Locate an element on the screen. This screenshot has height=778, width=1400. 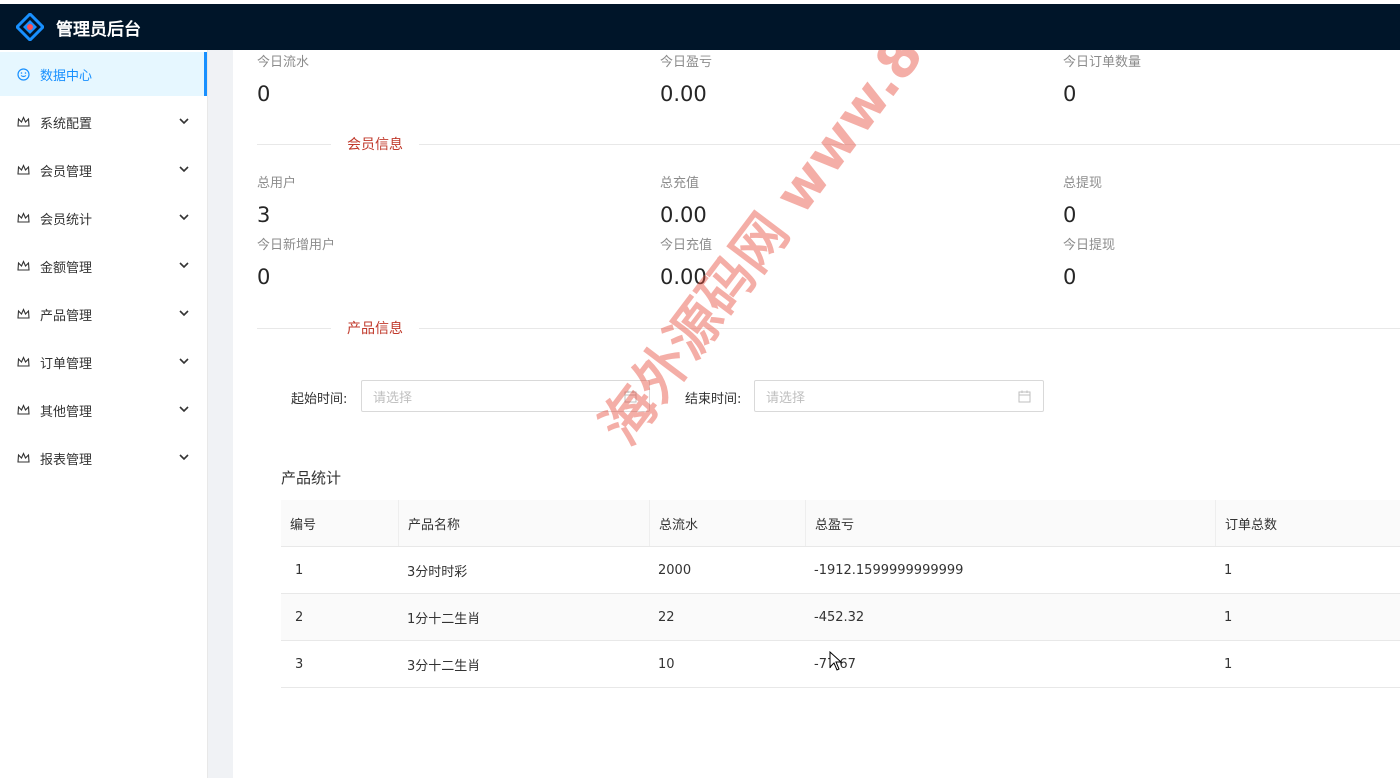
column-header-order-count: 订单总数 is located at coordinates (1307, 523).